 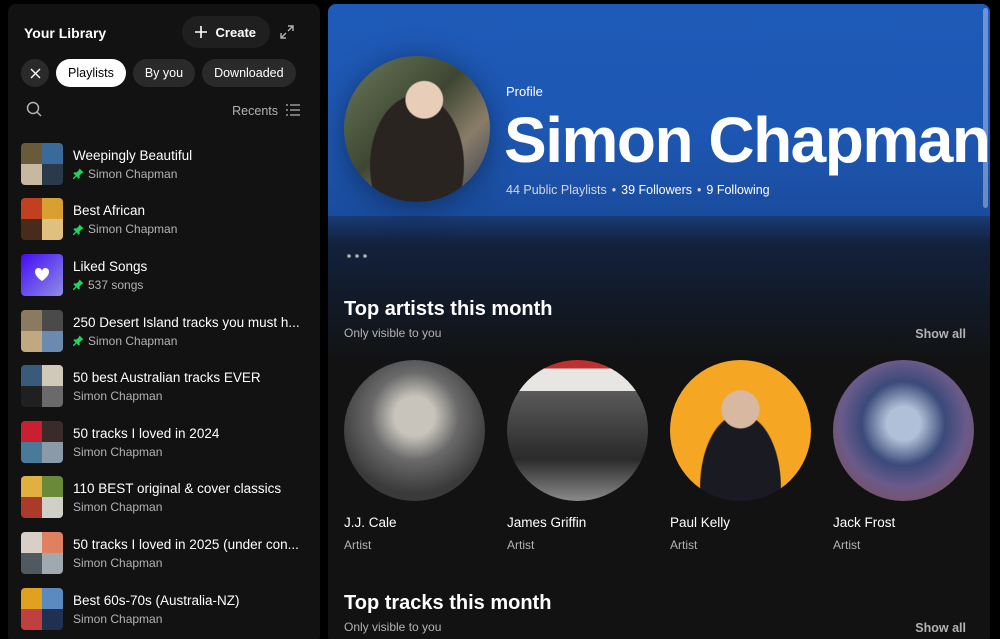 I want to click on artist-card: J.J. Cale Artist, so click(x=414, y=456).